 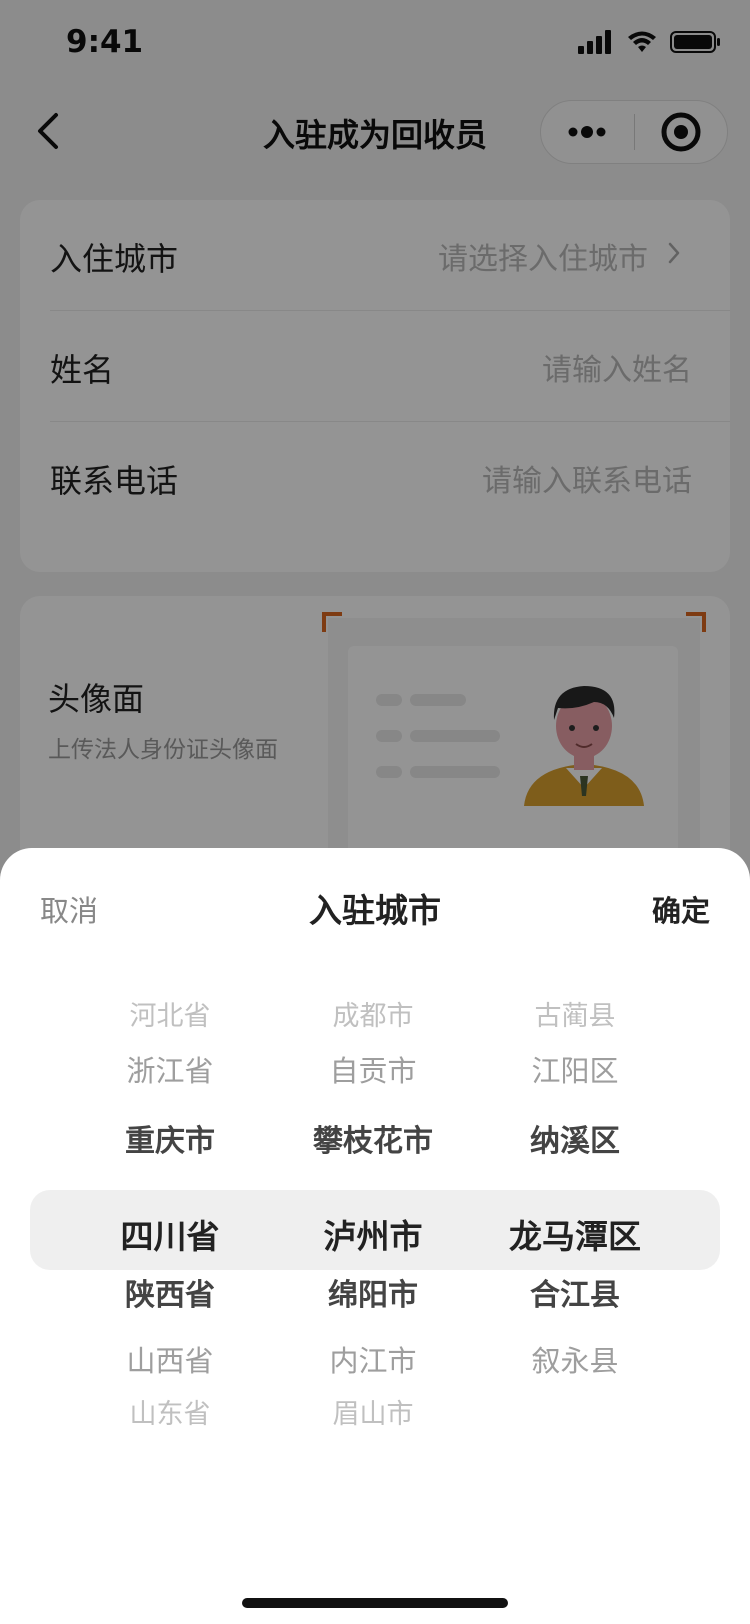 What do you see at coordinates (575, 1292) in the screenshot?
I see `picker-option: 合江县` at bounding box center [575, 1292].